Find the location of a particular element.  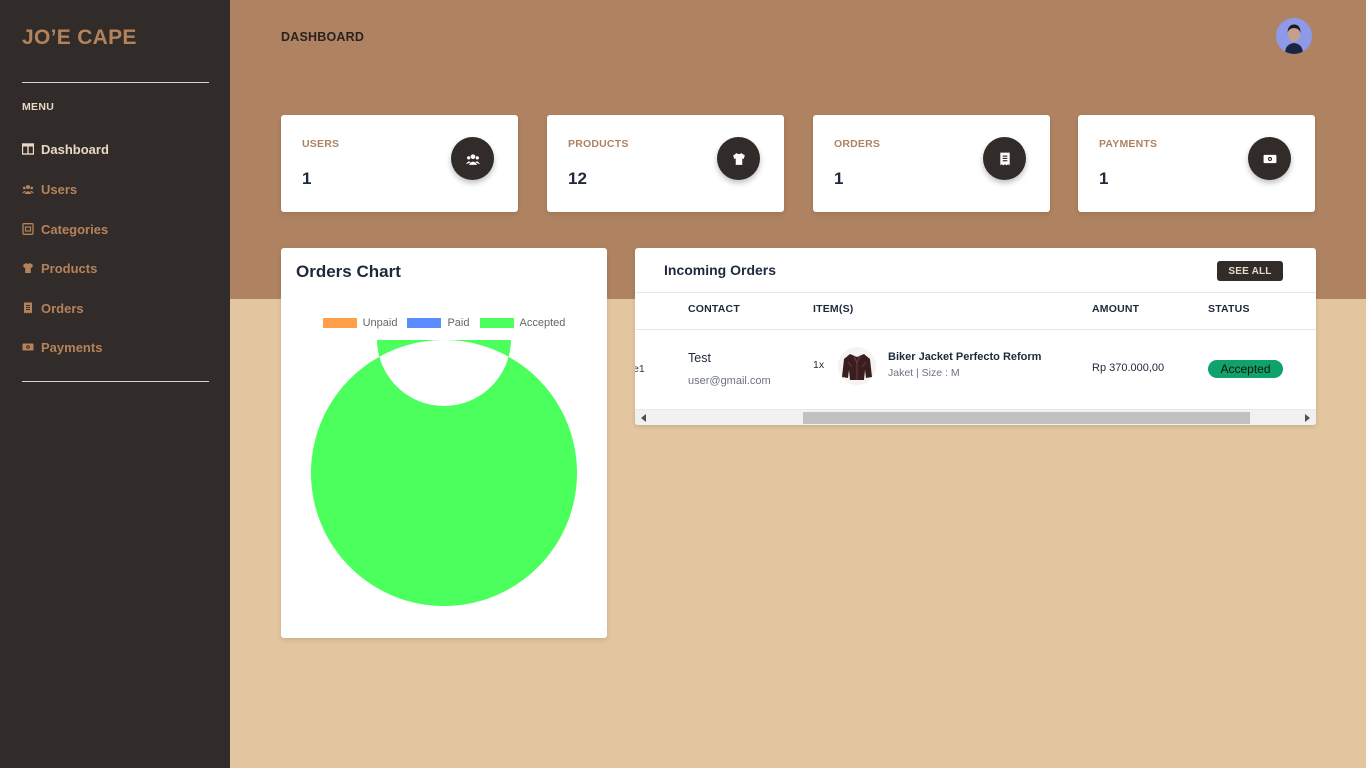

brand-logo: JO’E CAPE is located at coordinates (79, 38).